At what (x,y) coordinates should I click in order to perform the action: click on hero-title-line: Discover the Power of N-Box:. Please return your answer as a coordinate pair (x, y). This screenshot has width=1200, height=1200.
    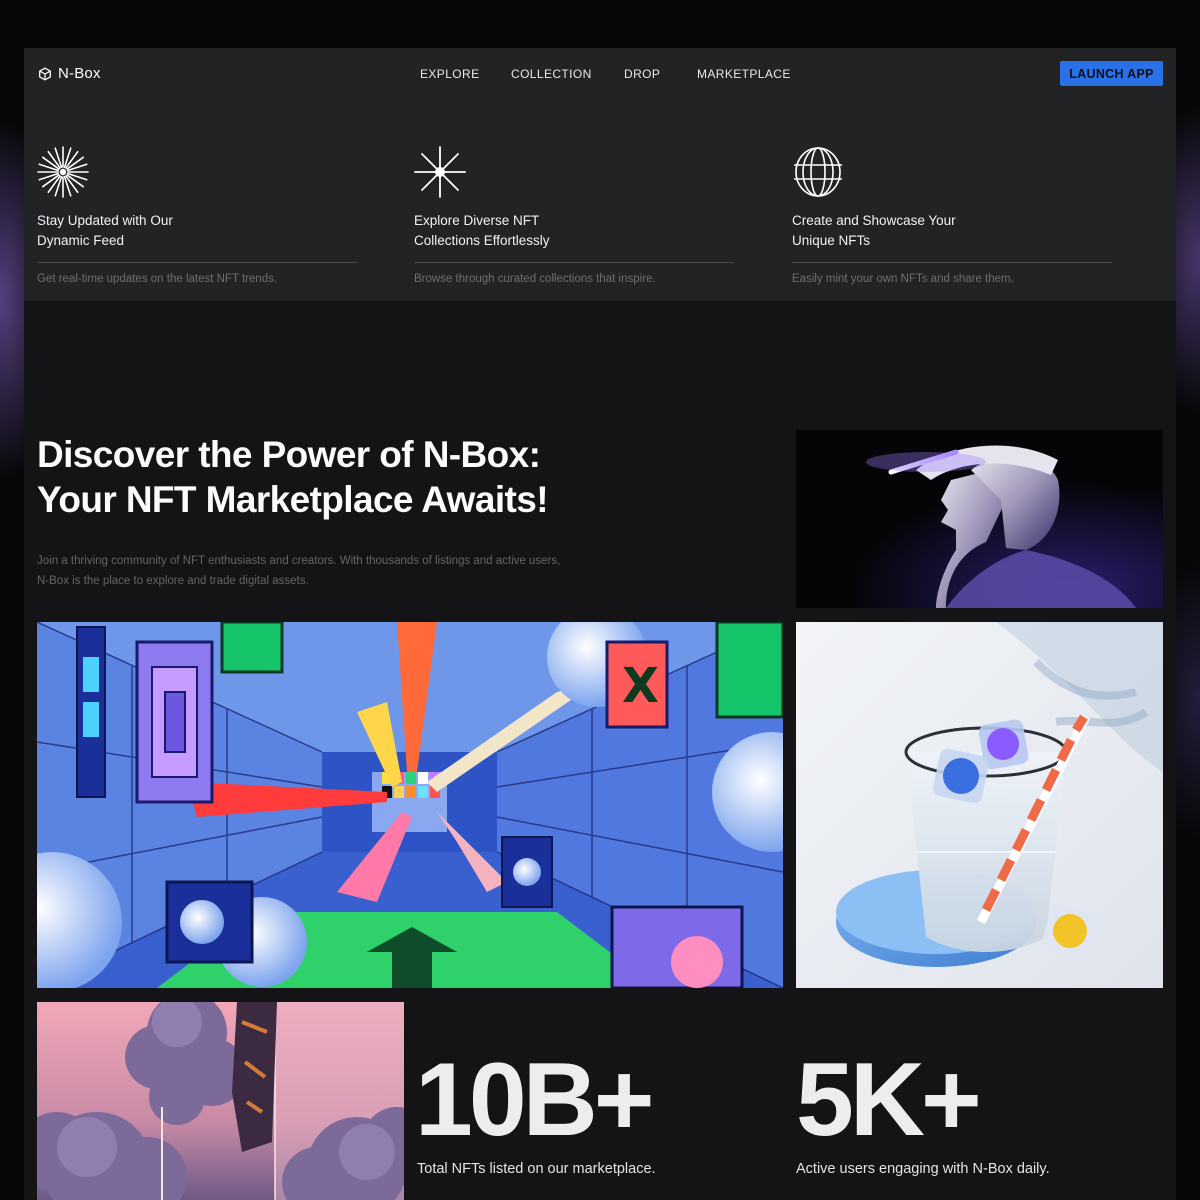
    Looking at the image, I should click on (289, 454).